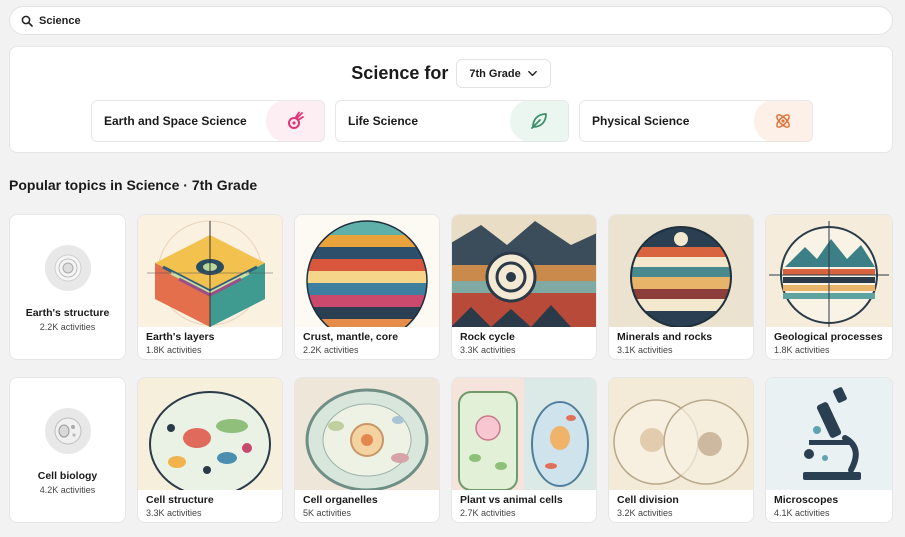  I want to click on card-title: Cell structure, so click(180, 500).